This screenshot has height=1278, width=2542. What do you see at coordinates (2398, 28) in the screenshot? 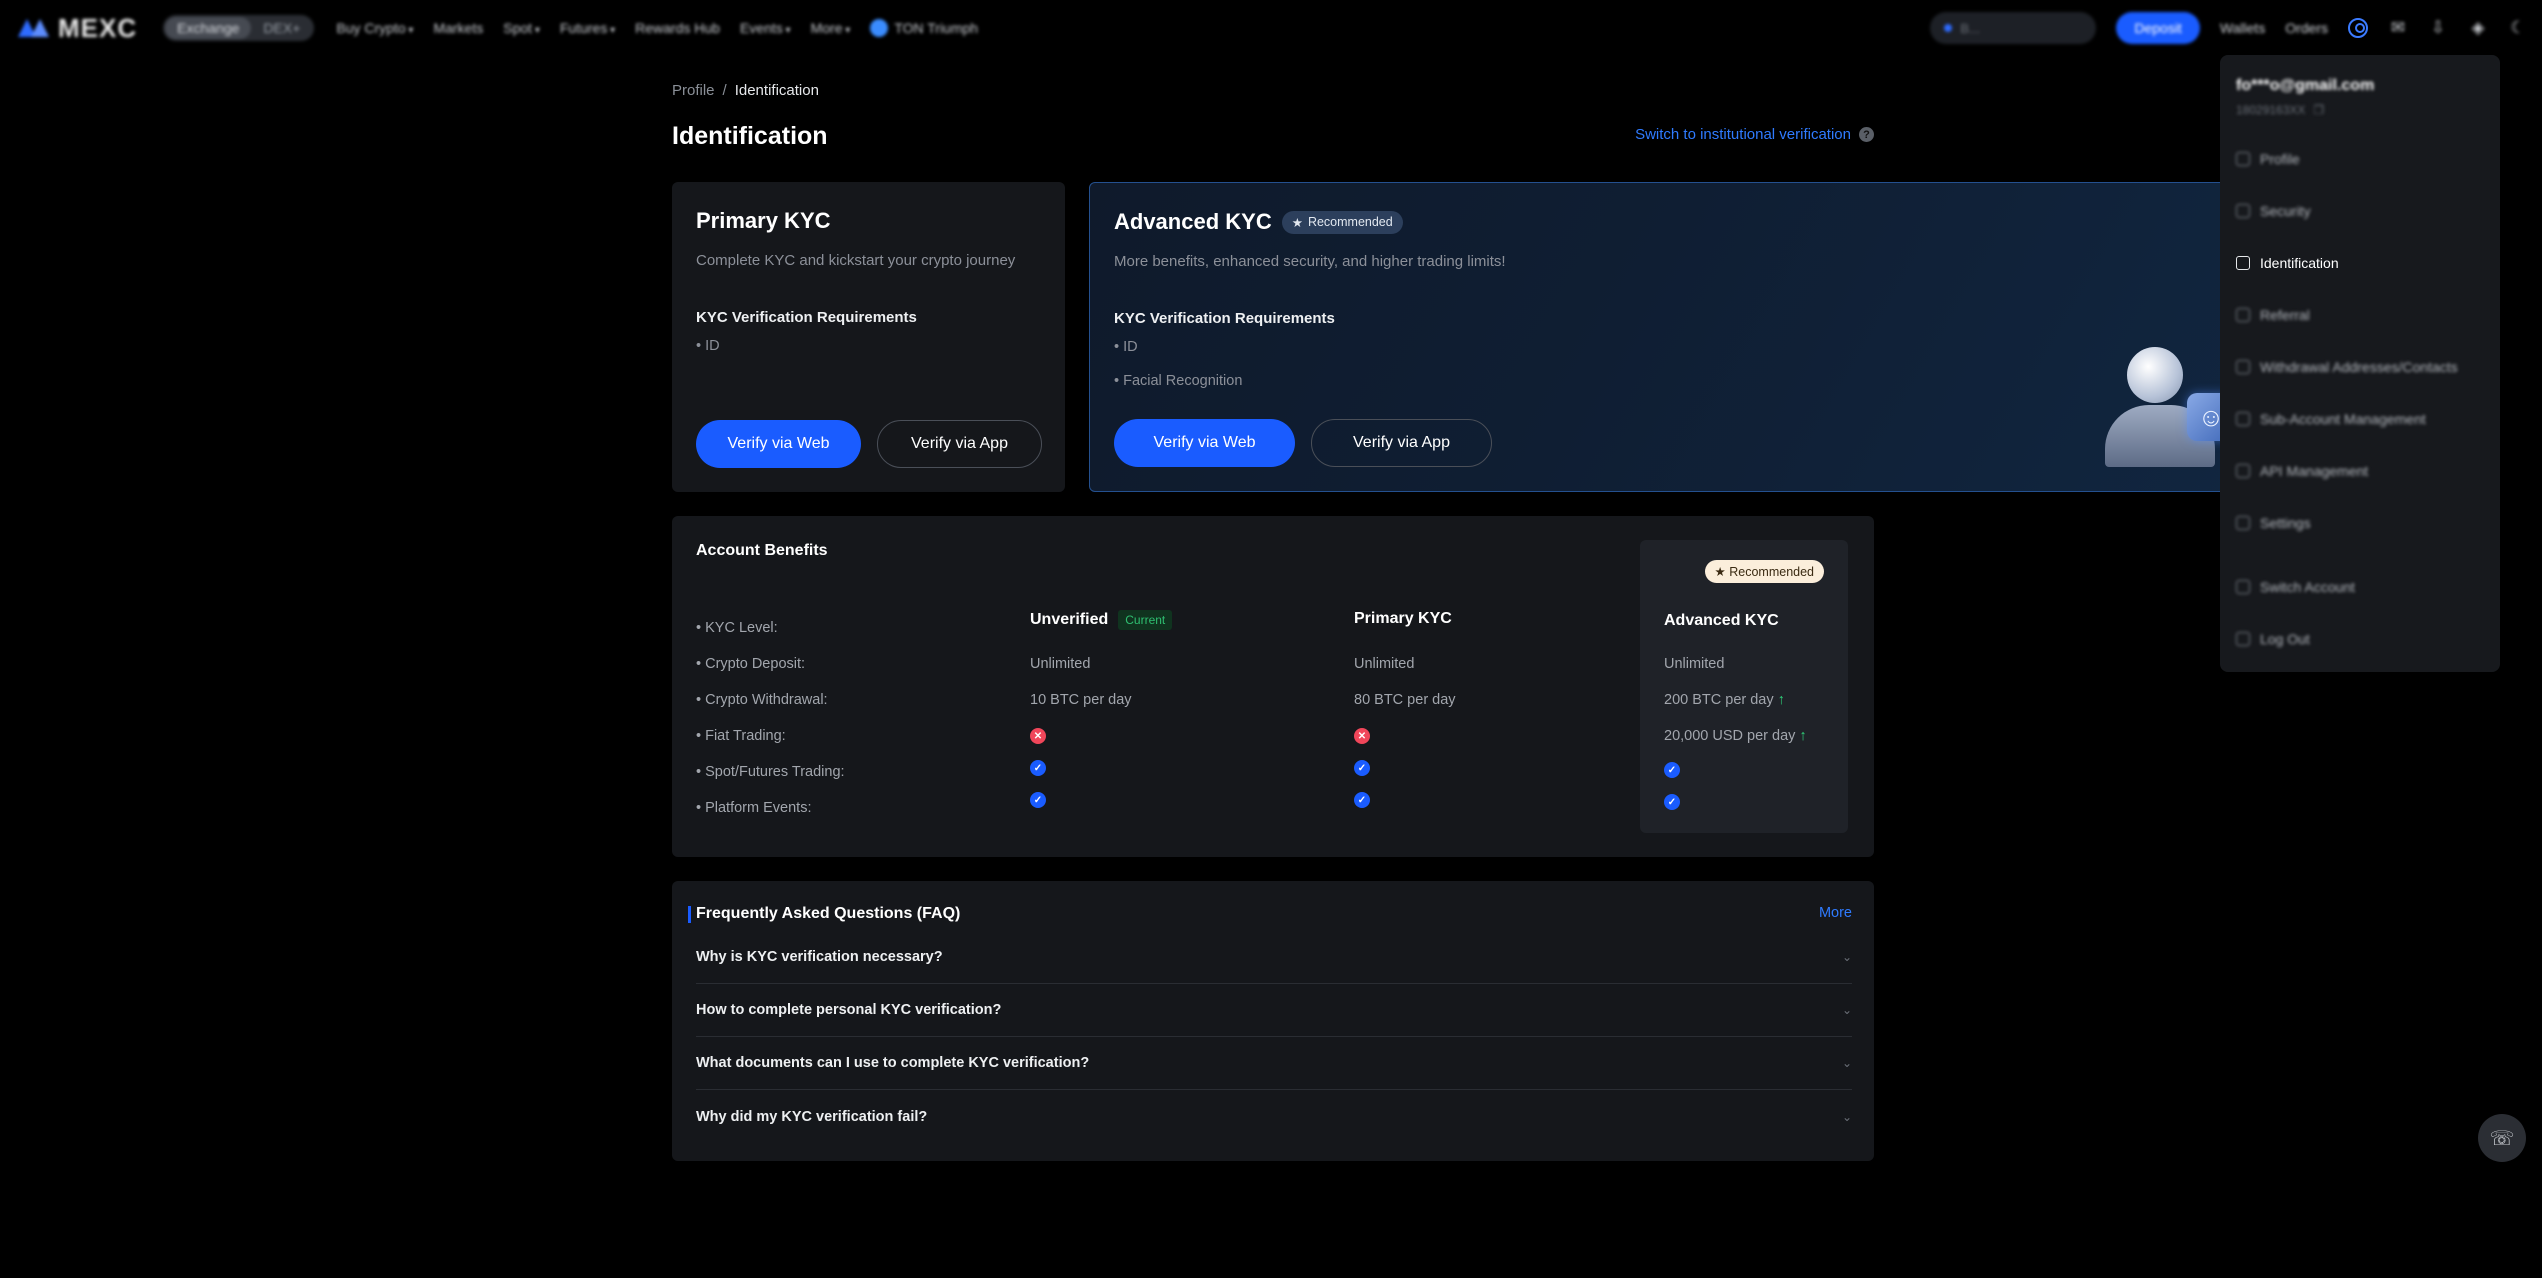
I see `bell-icon: ✉` at bounding box center [2398, 28].